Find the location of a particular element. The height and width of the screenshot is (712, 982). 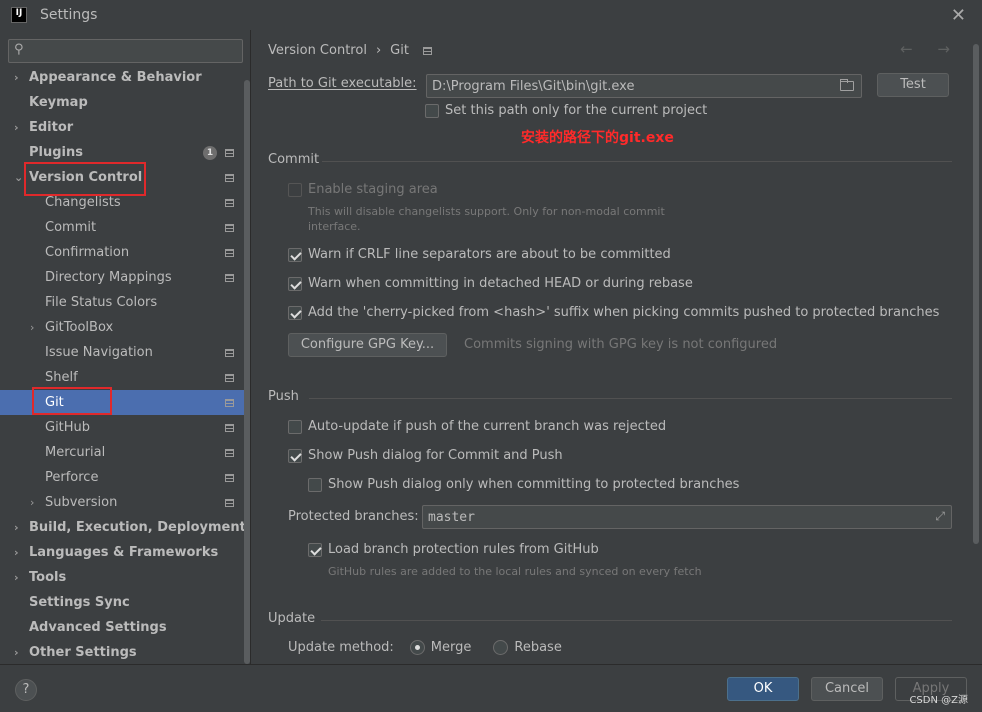

rebase-label: Rebase is located at coordinates (537, 647).